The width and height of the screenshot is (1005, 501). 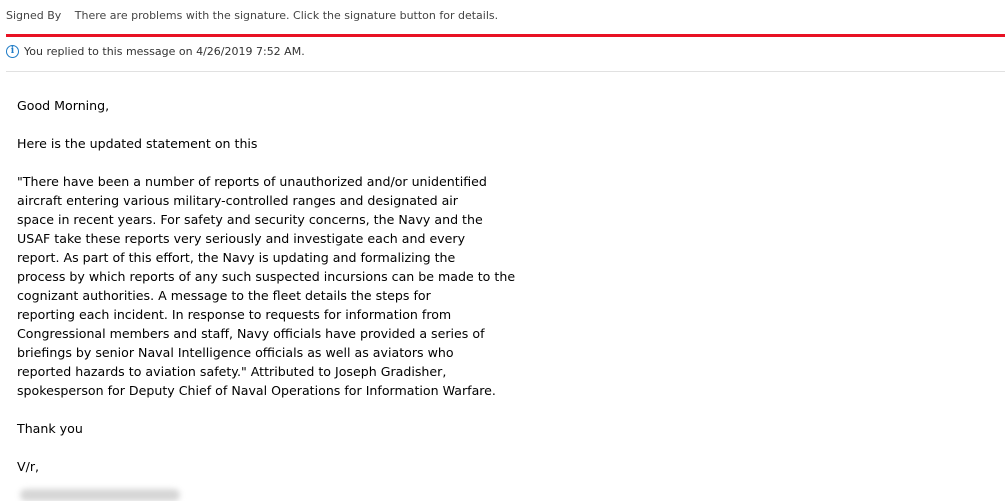 I want to click on signoff-line: V/r,, so click(x=28, y=466).